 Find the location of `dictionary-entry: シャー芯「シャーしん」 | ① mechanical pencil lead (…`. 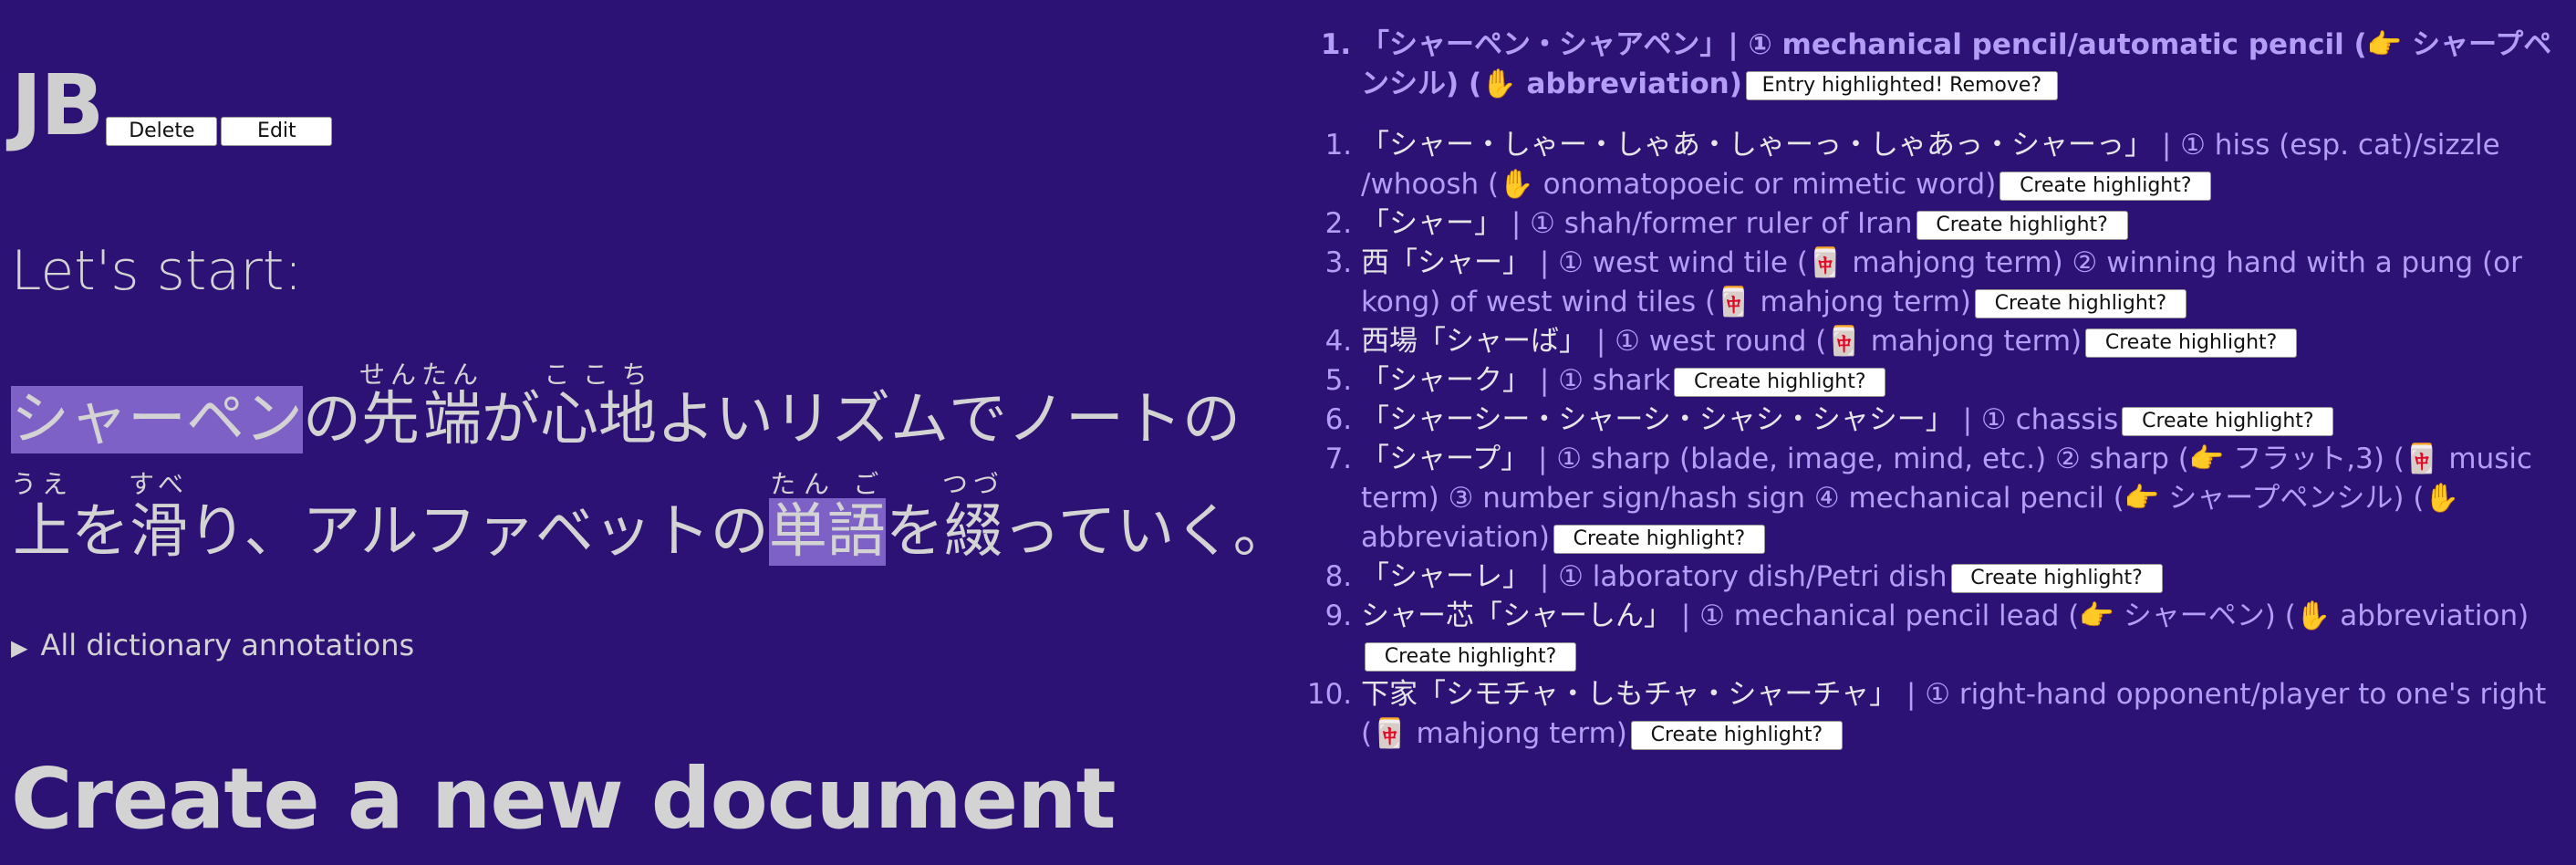

dictionary-entry: シャー芯「シャーしん」 | ① mechanical pencil lead (… is located at coordinates (1958, 636).